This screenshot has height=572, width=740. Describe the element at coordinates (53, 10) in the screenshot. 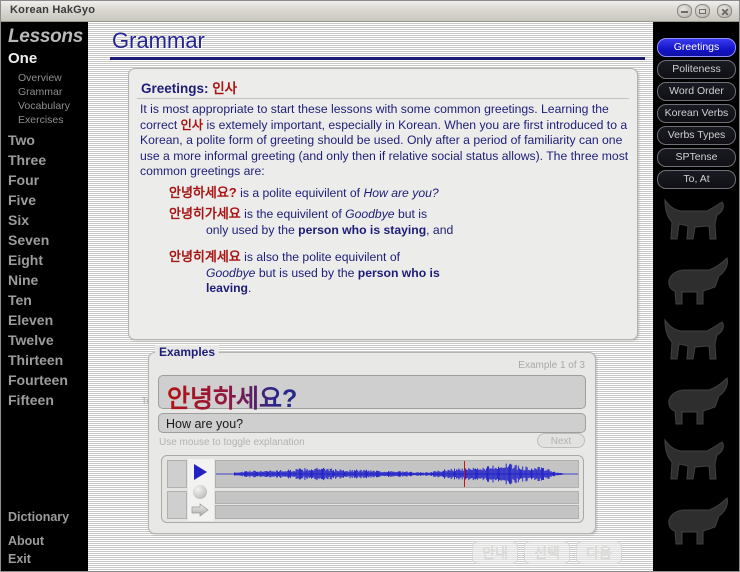

I see `window-title: Korean HakGyo` at that location.